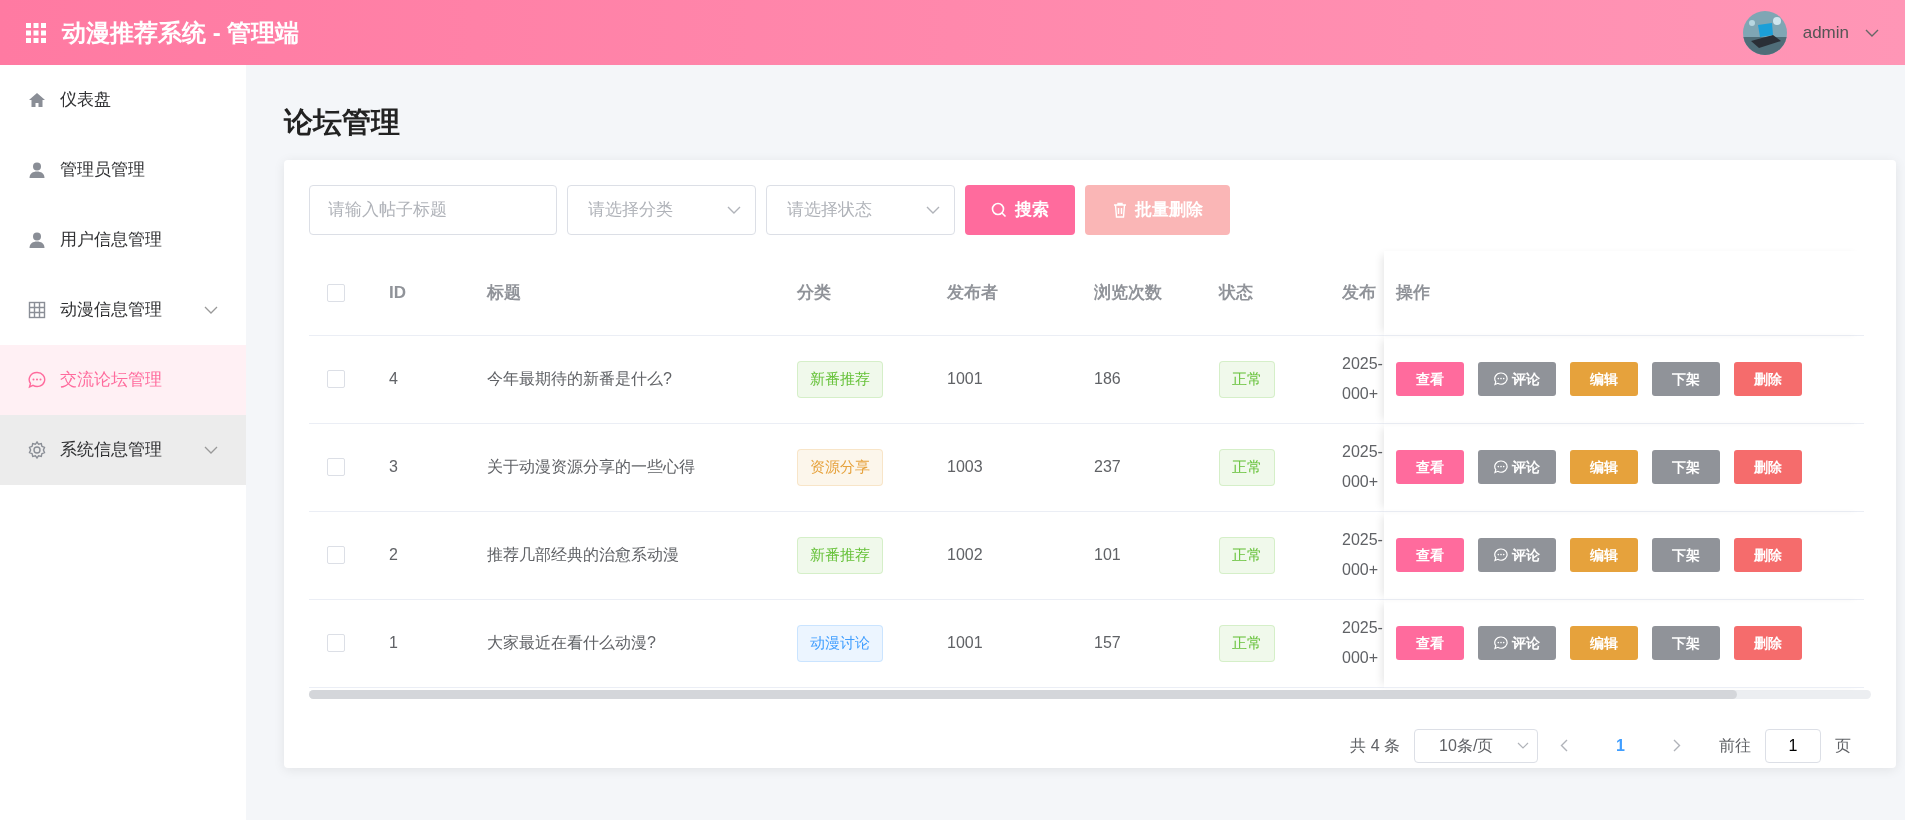  Describe the element at coordinates (181, 32) in the screenshot. I see `app-title: 动漫推荐系统 - 管理端` at that location.